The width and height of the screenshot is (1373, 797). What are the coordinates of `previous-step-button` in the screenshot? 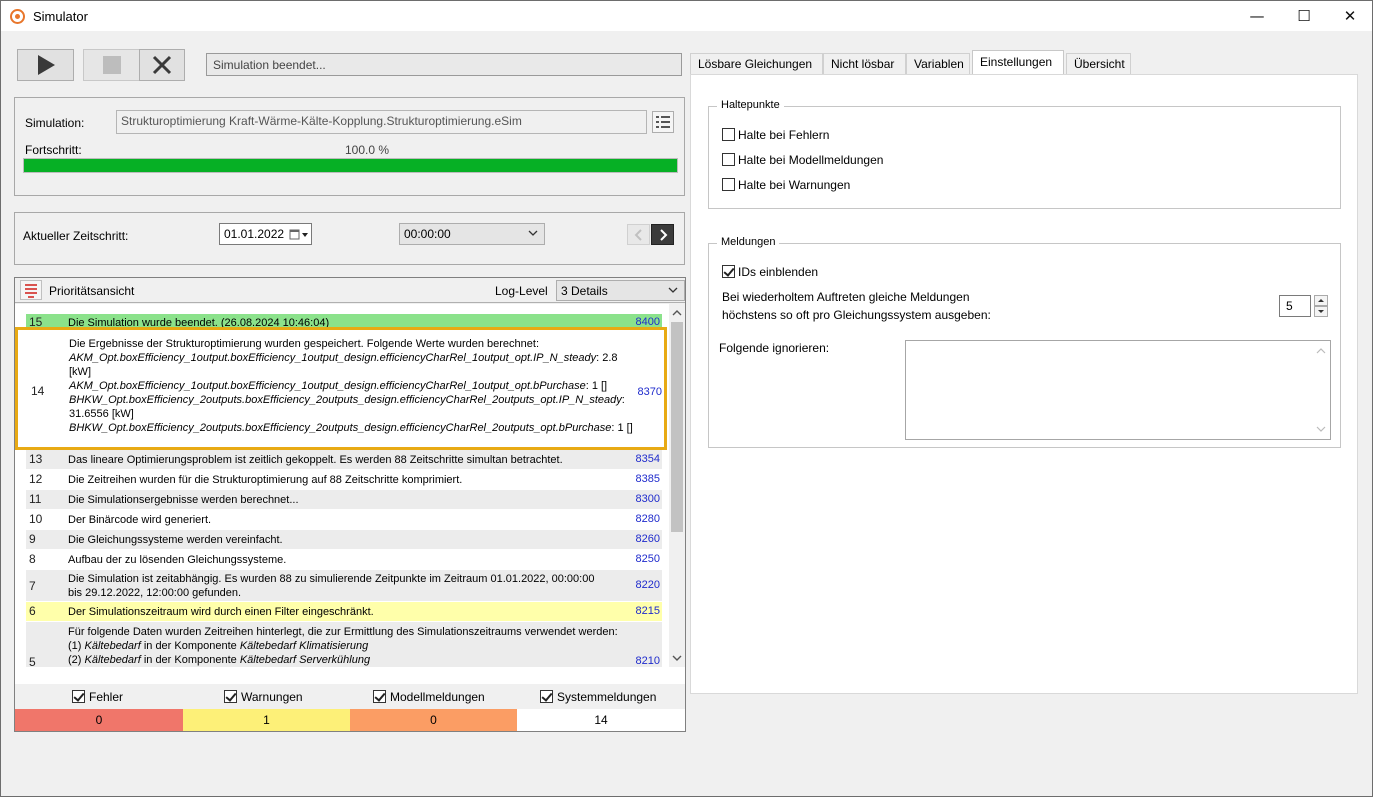 It's located at (638, 234).